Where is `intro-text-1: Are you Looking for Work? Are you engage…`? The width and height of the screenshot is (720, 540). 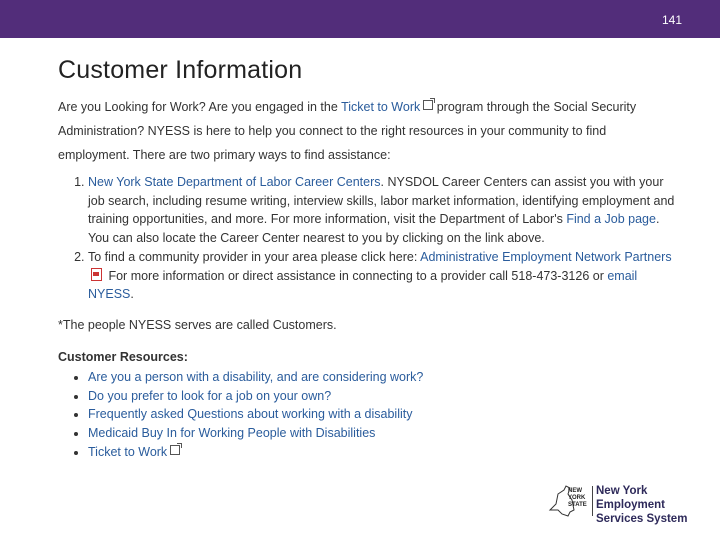 intro-text-1: Are you Looking for Work? Are you engage… is located at coordinates (200, 107).